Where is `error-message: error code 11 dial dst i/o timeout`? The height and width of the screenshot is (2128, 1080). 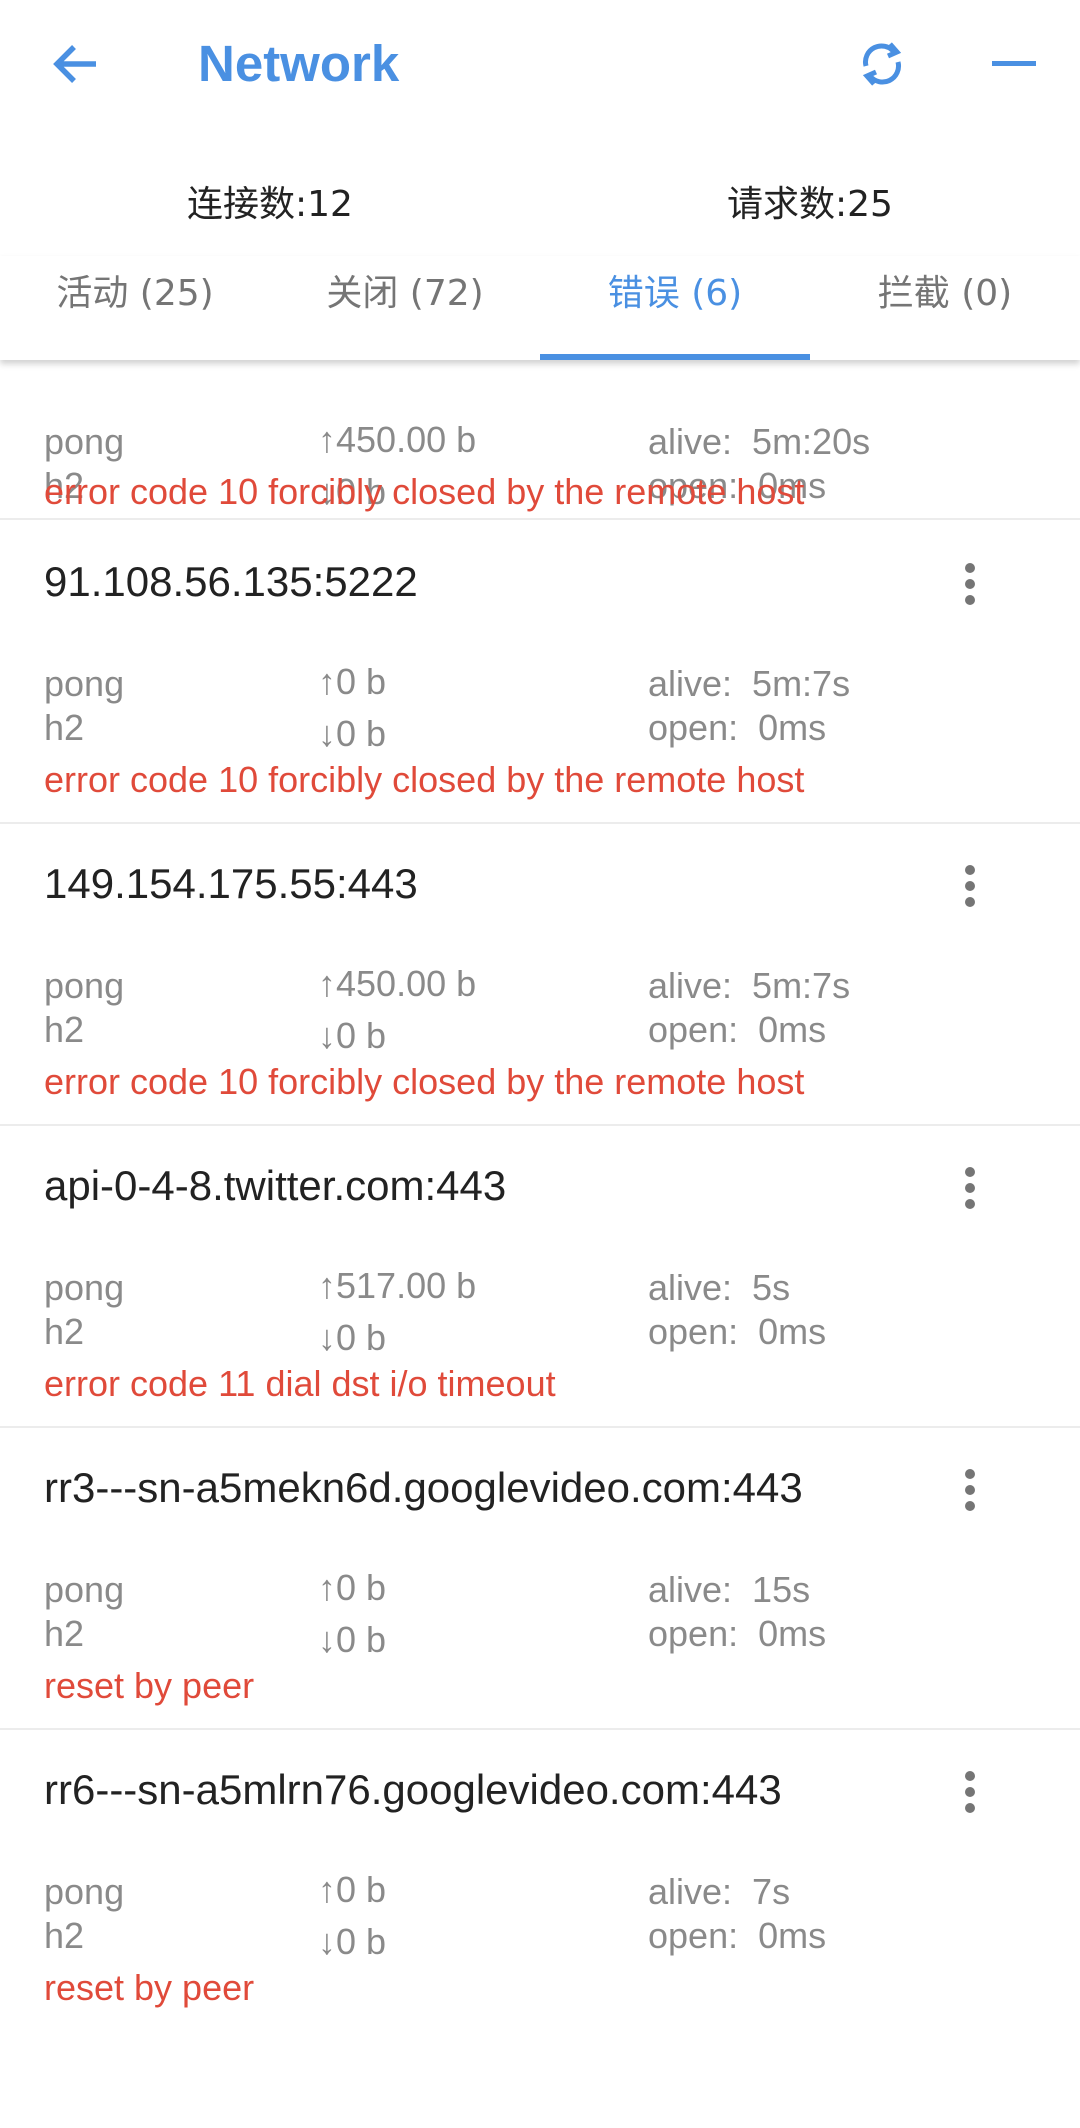 error-message: error code 11 dial dst i/o timeout is located at coordinates (300, 1383).